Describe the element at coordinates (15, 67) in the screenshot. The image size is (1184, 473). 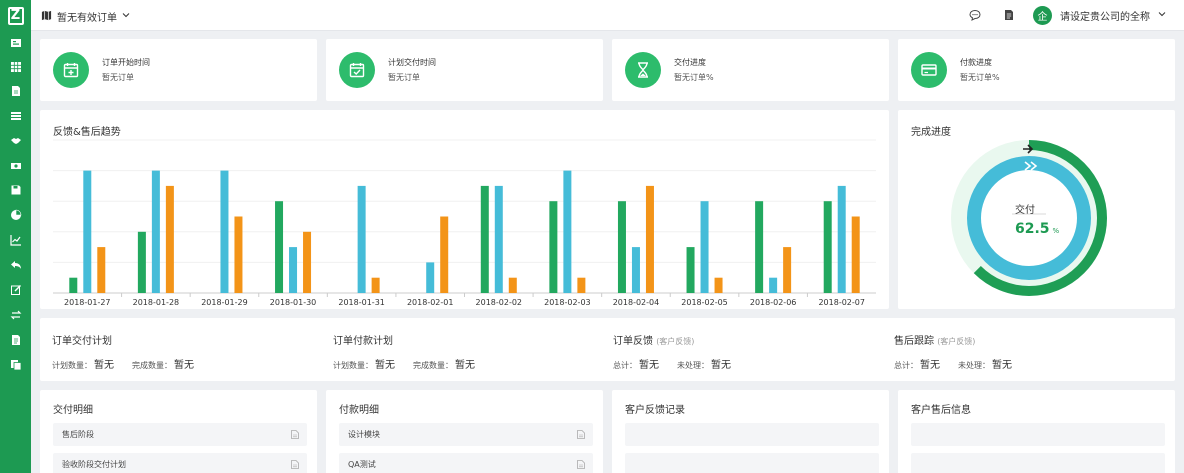
I see `grid-icon` at that location.